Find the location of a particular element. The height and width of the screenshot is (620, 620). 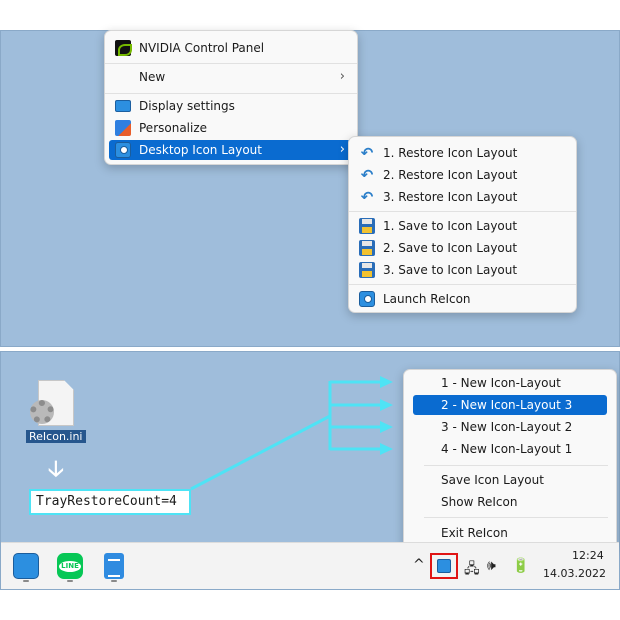

menu-item-personalize: Personalize is located at coordinates (231, 128).